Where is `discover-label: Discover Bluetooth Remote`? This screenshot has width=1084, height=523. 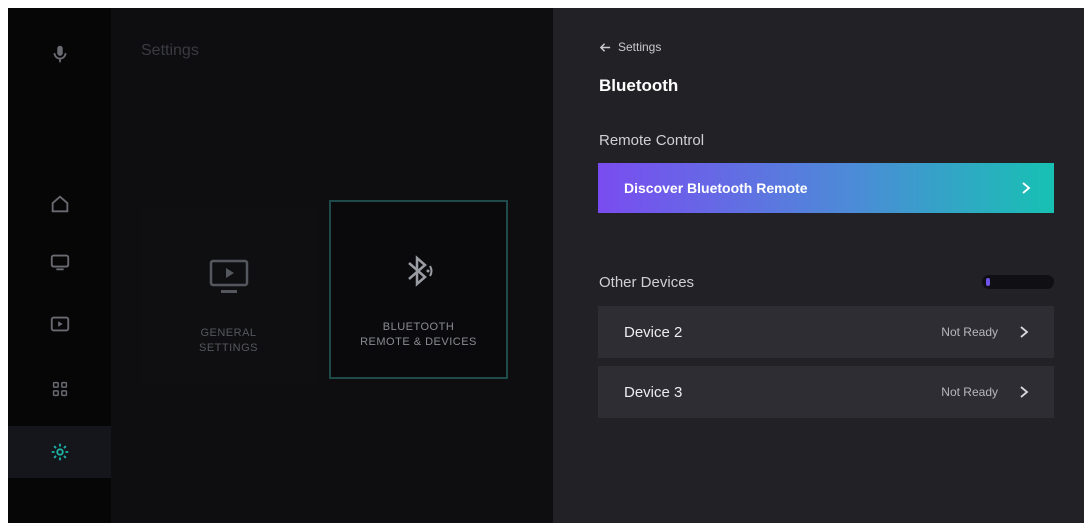
discover-label: Discover Bluetooth Remote is located at coordinates (716, 188).